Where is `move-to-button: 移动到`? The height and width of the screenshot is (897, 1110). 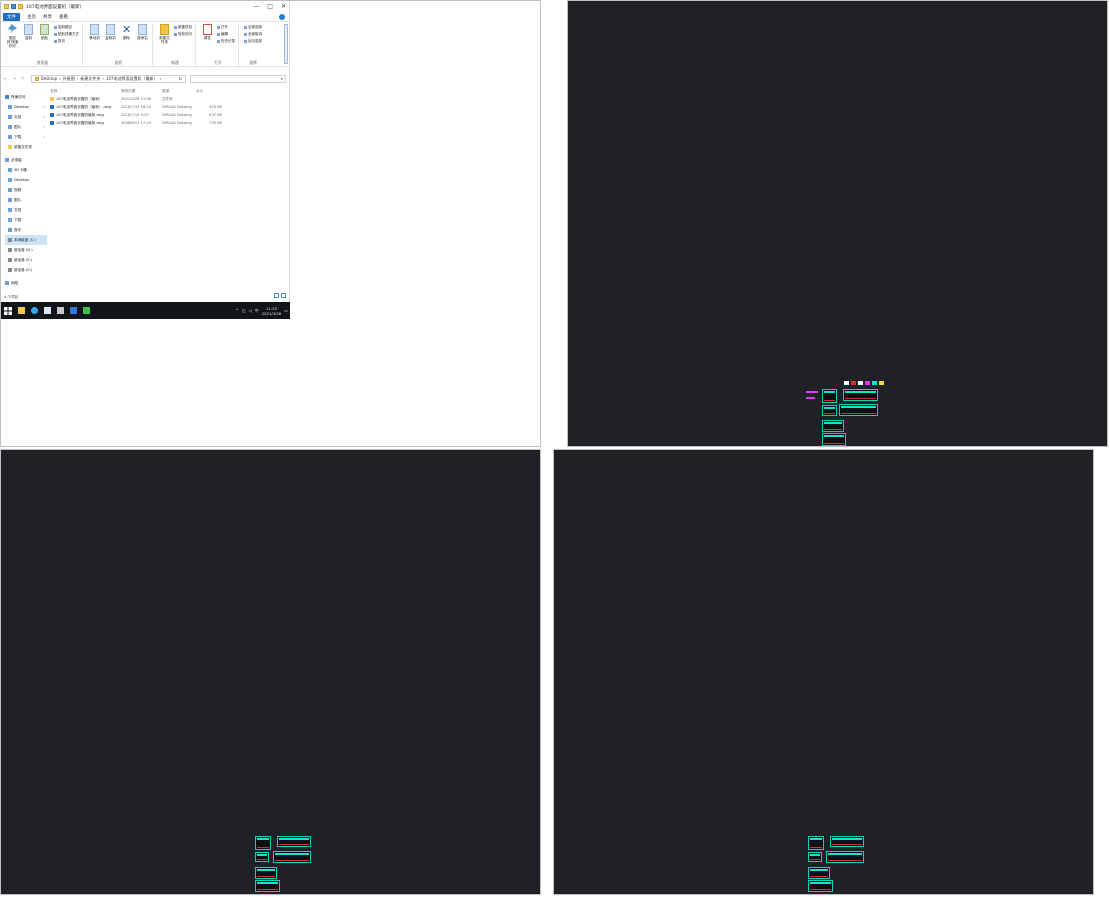 move-to-button: 移动到 is located at coordinates (94, 42).